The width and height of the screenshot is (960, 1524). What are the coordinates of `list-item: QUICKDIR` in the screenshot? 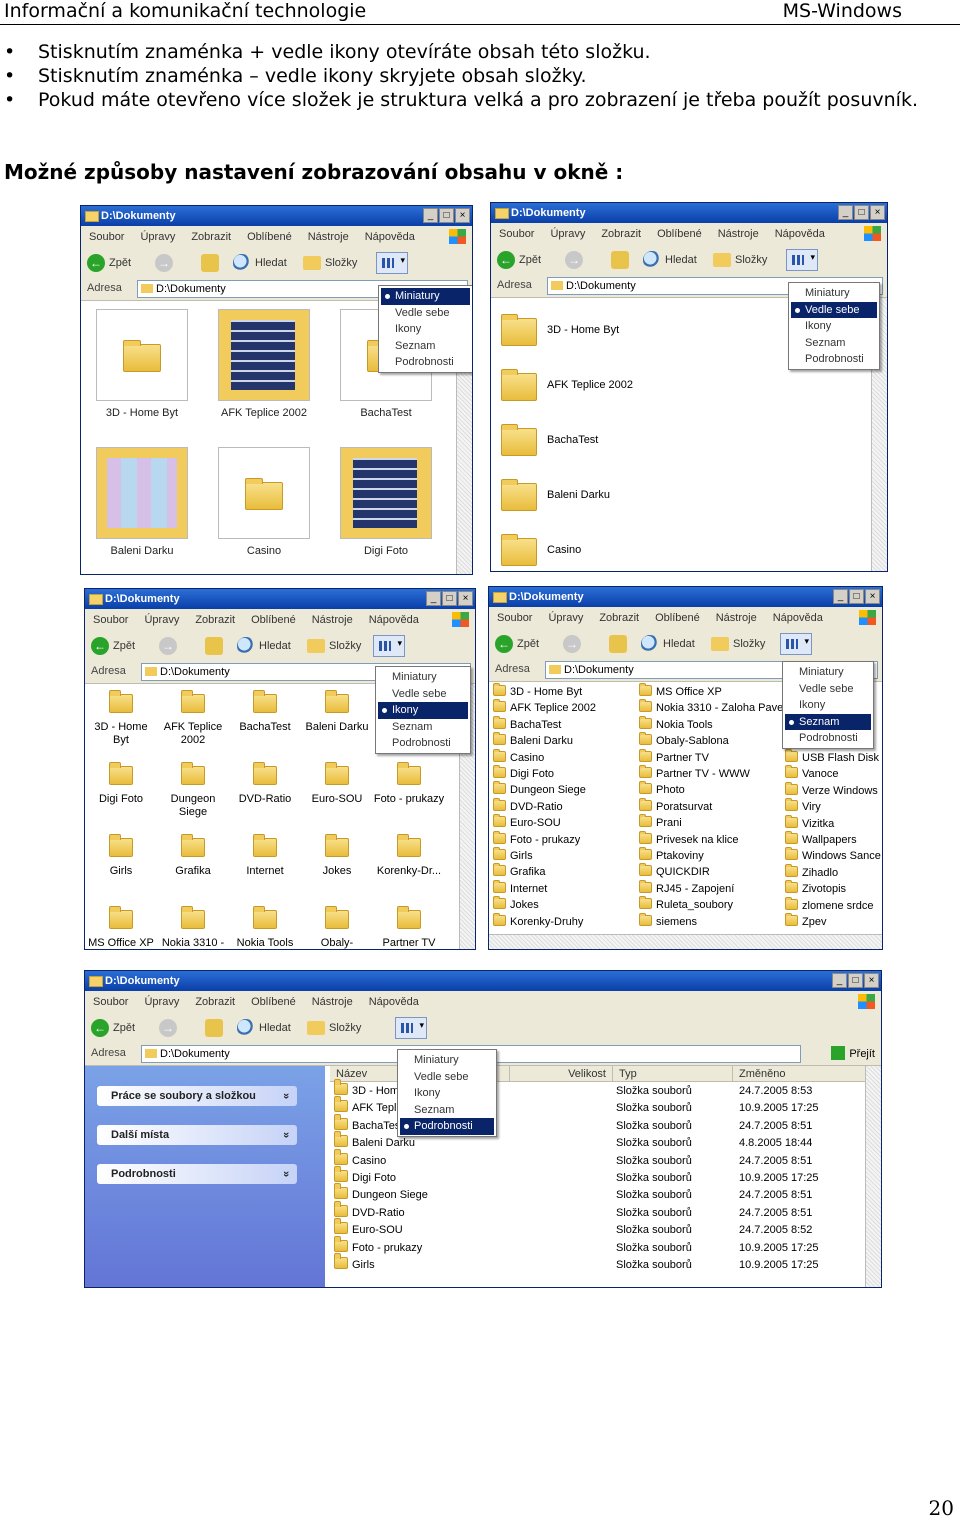 It's located at (674, 871).